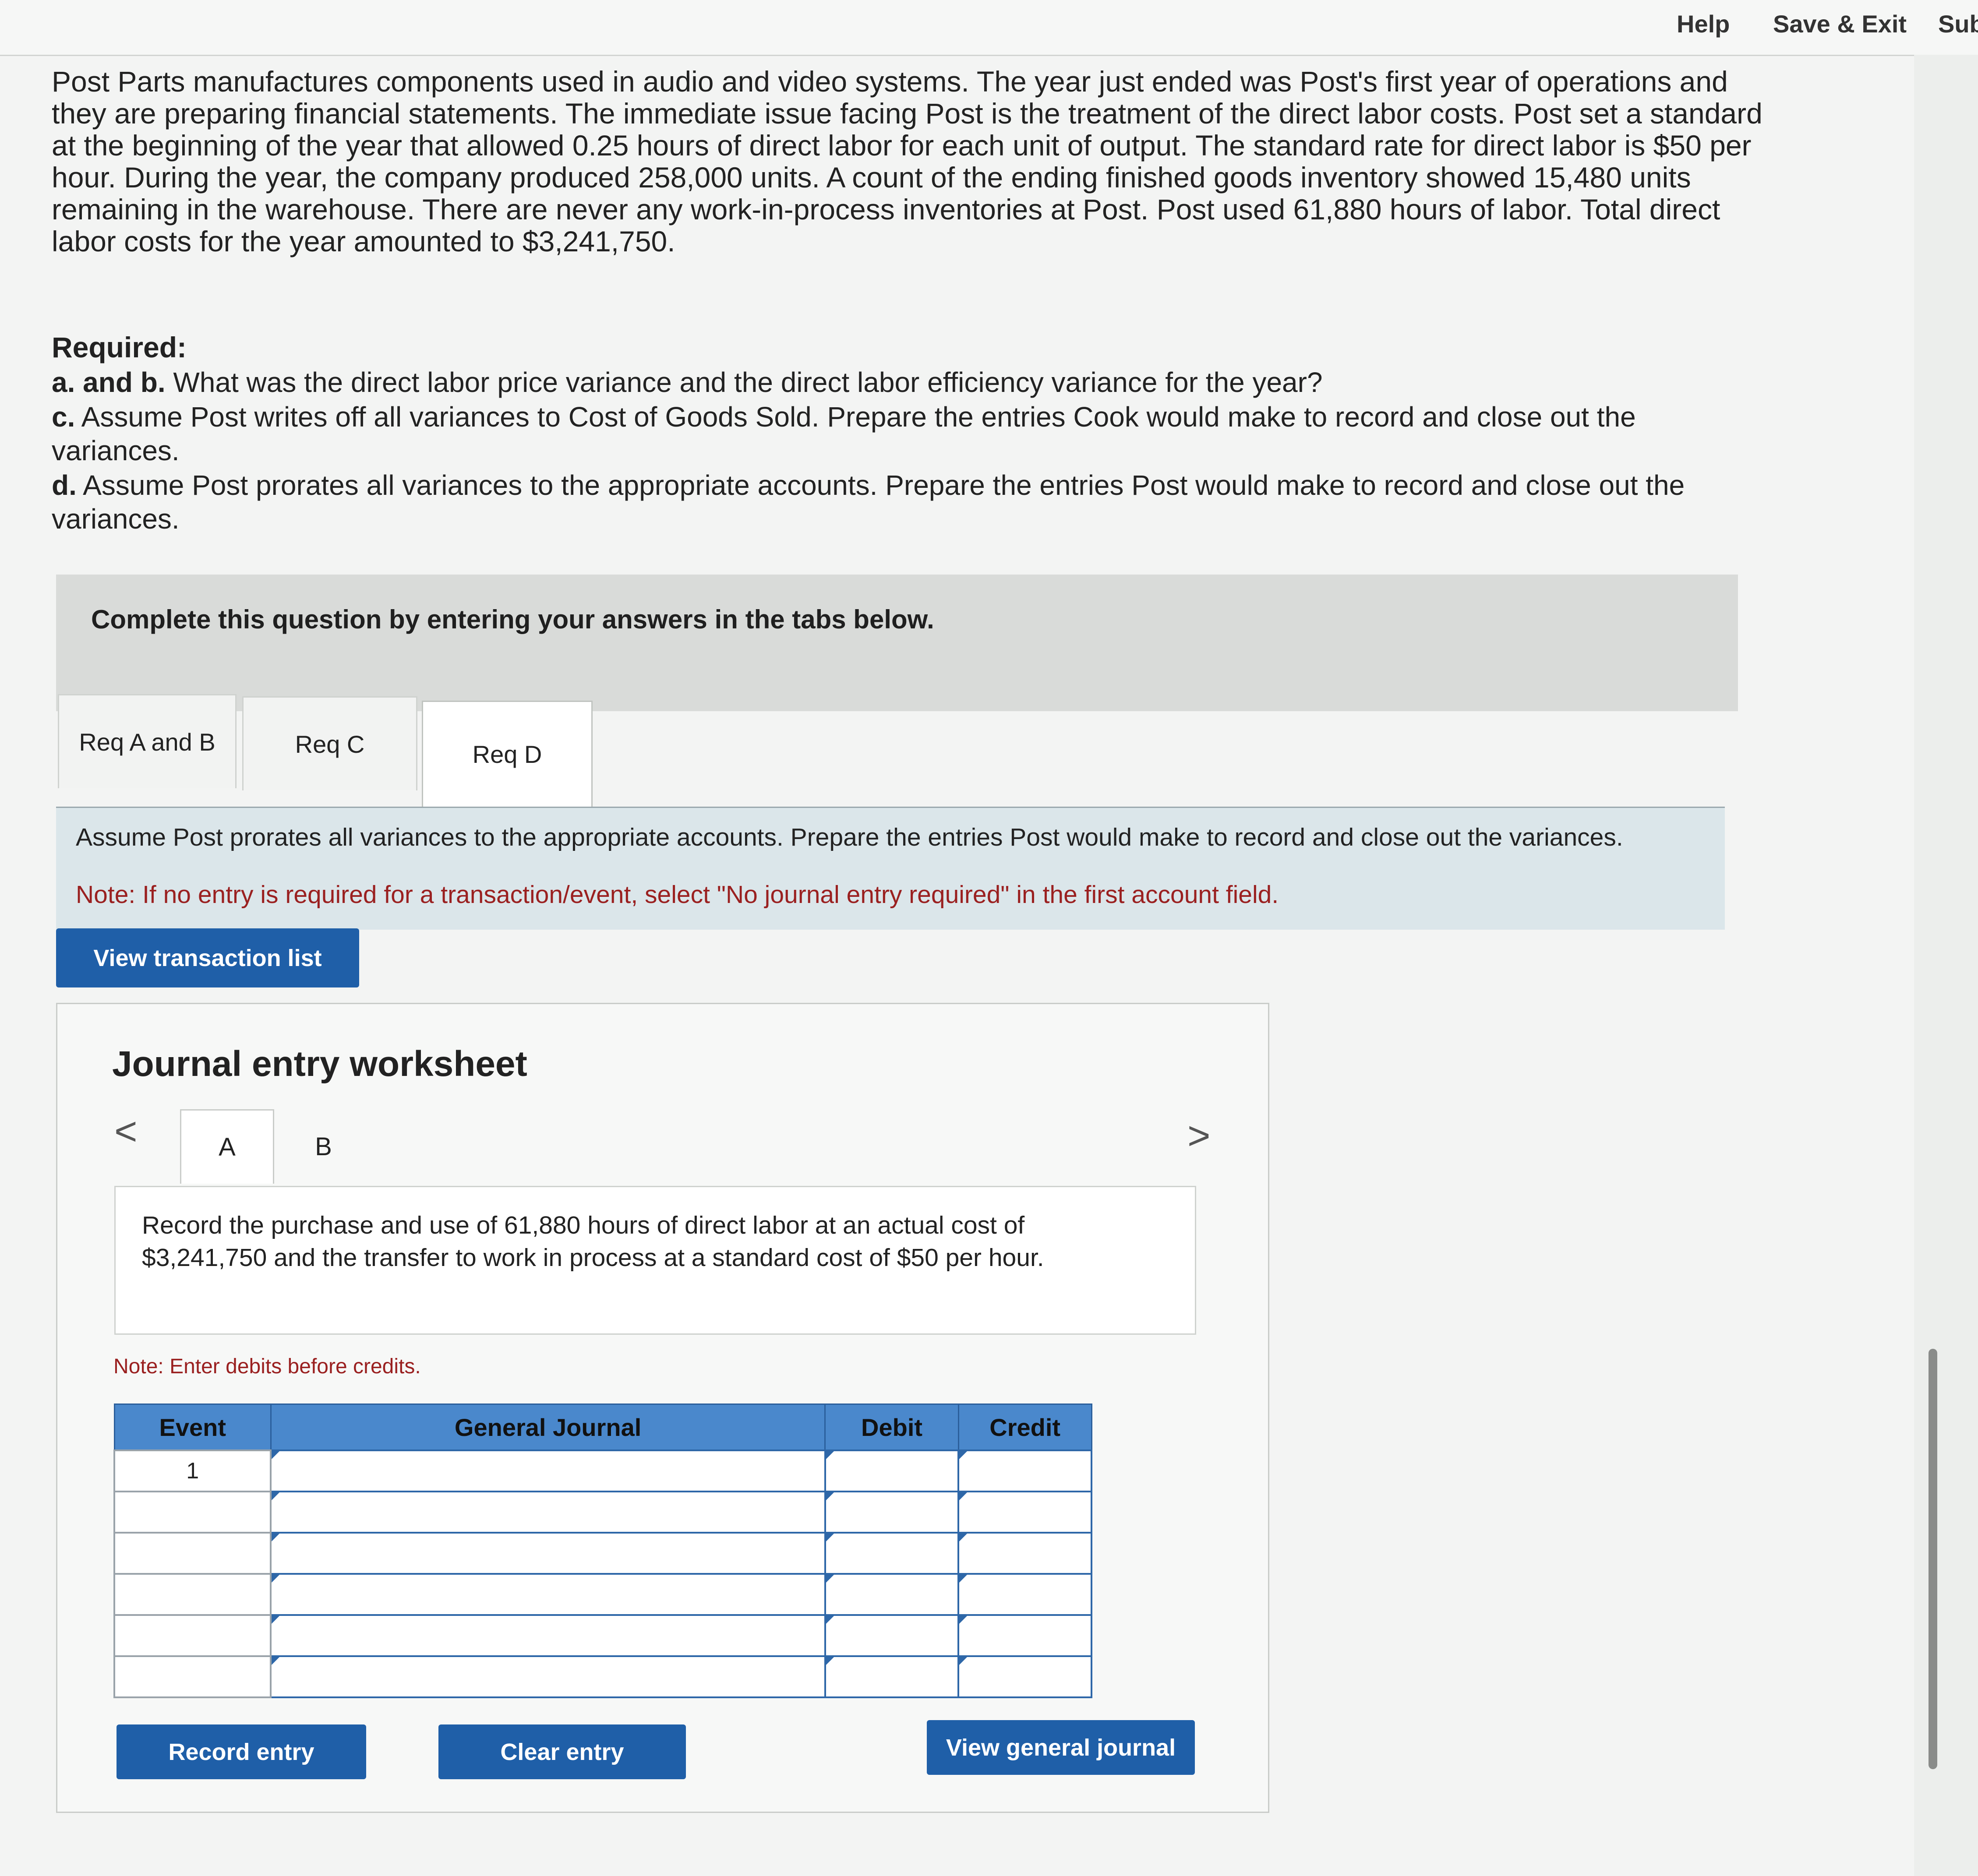  I want to click on top-bar: Help Save & Exit Sub, so click(989, 28).